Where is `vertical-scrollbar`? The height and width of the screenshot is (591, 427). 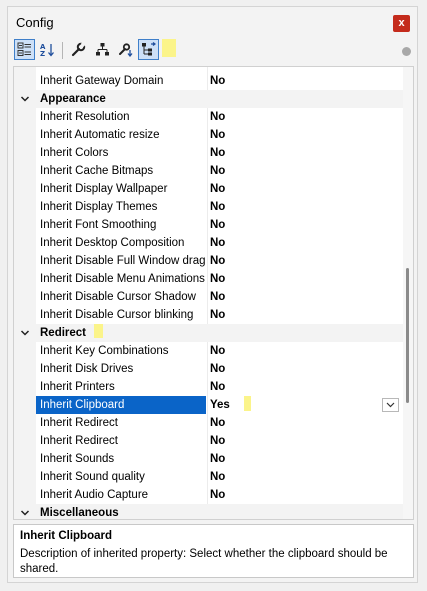
vertical-scrollbar is located at coordinates (408, 293).